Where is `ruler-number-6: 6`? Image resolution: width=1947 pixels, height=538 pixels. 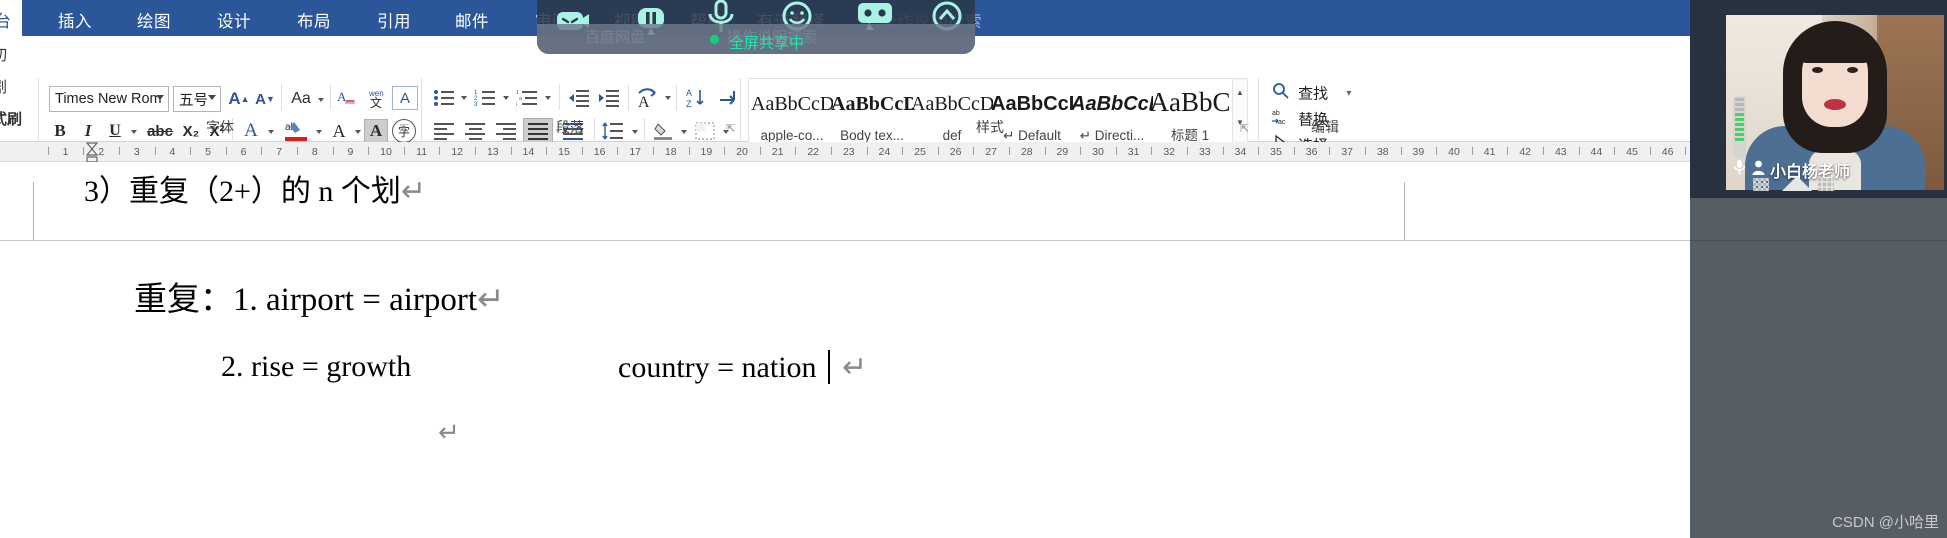 ruler-number-6: 6 is located at coordinates (243, 152).